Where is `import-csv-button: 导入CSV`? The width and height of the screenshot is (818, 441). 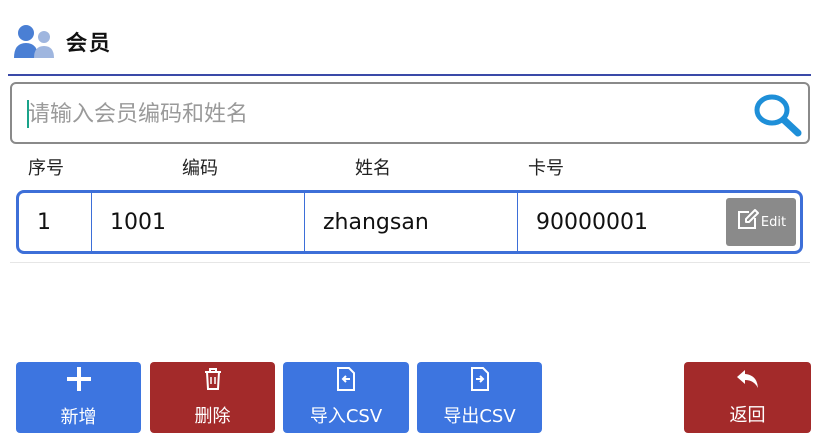 import-csv-button: 导入CSV is located at coordinates (346, 397).